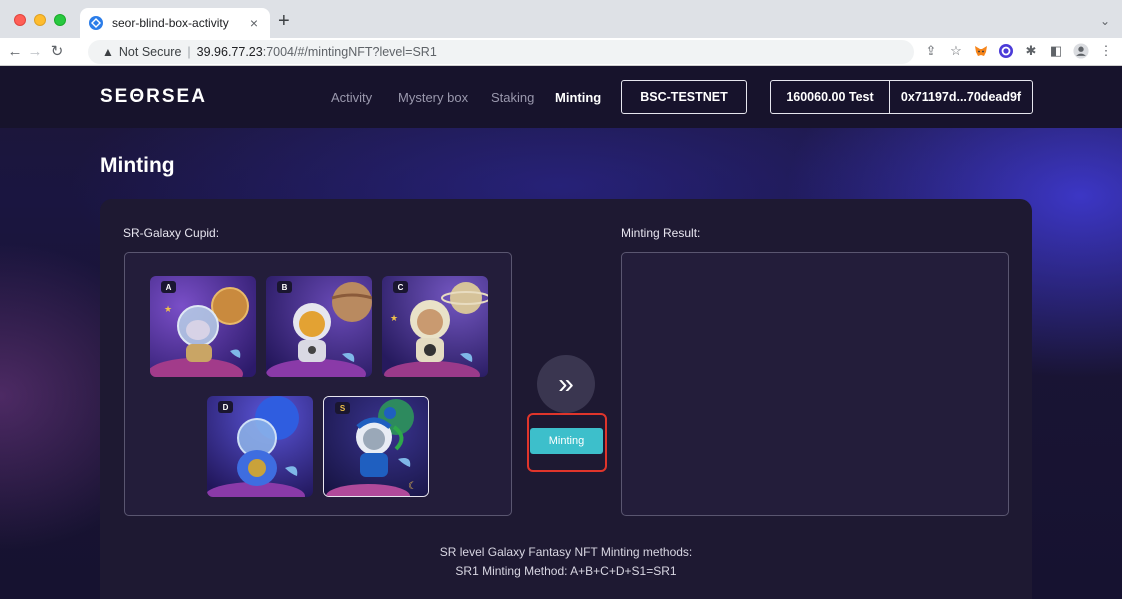 This screenshot has width=1122, height=599. Describe the element at coordinates (981, 51) in the screenshot. I see `metamask-fox-icon` at that location.